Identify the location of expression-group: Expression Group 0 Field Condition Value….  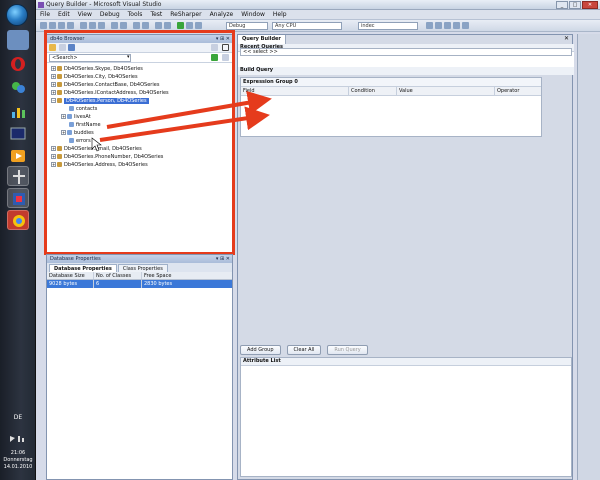
(391, 107).